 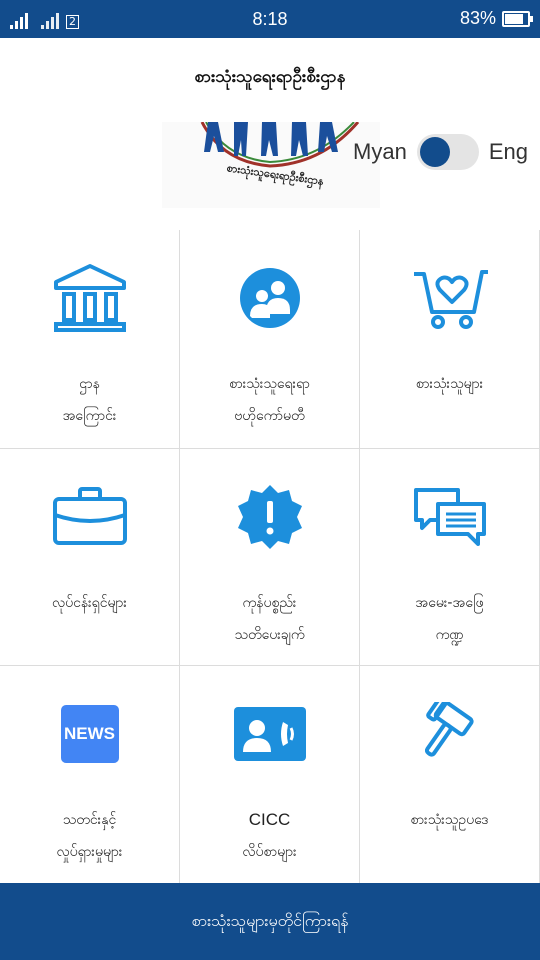 I want to click on users-circle-icon, so click(x=270, y=298).